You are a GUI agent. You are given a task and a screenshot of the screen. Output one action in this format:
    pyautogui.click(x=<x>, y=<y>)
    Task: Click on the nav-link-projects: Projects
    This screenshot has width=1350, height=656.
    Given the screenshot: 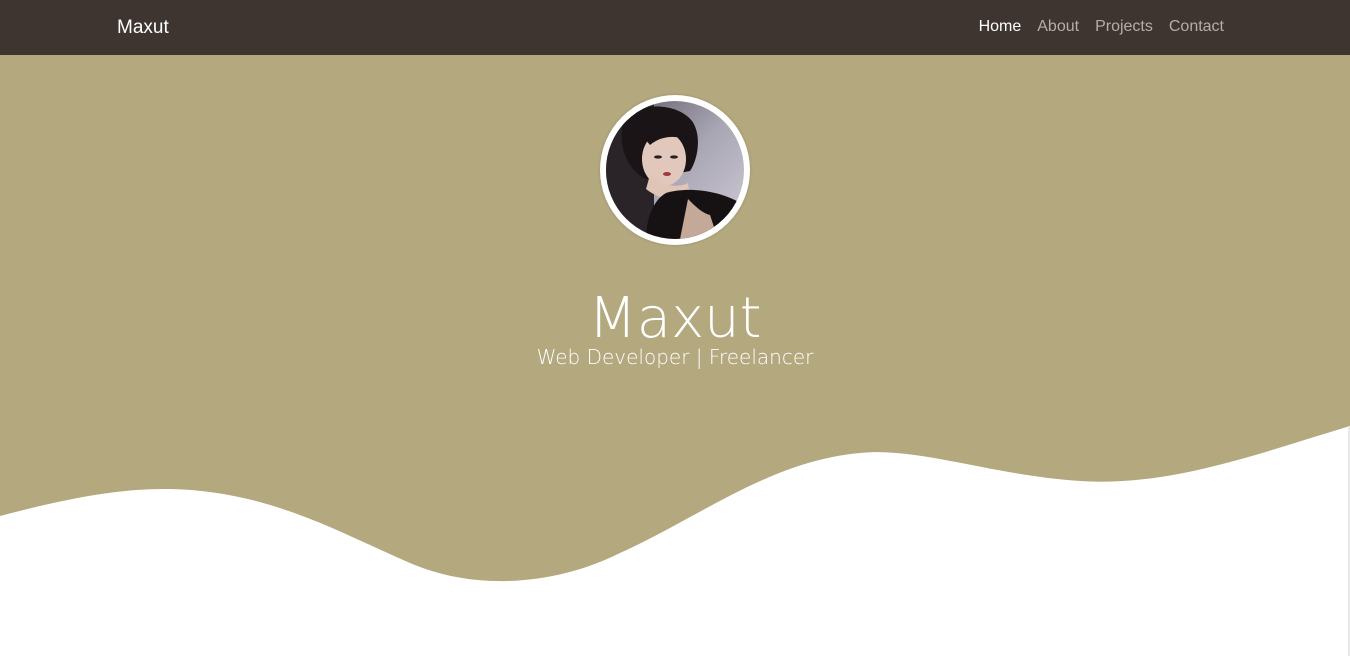 What is the action you would take?
    pyautogui.click(x=1124, y=27)
    